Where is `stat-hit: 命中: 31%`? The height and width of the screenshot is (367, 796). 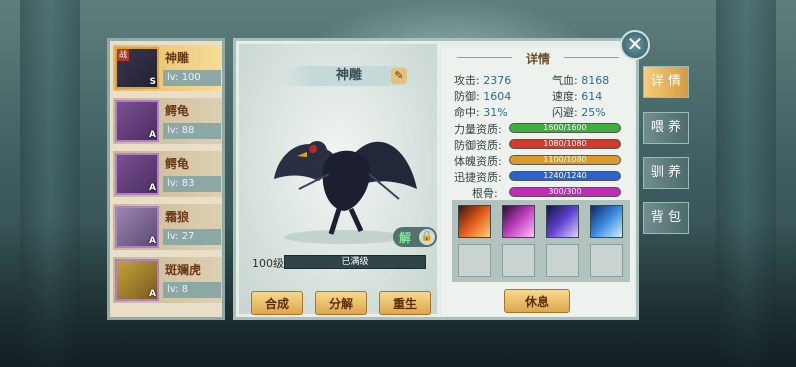 stat-hit: 命中: 31% is located at coordinates (481, 112).